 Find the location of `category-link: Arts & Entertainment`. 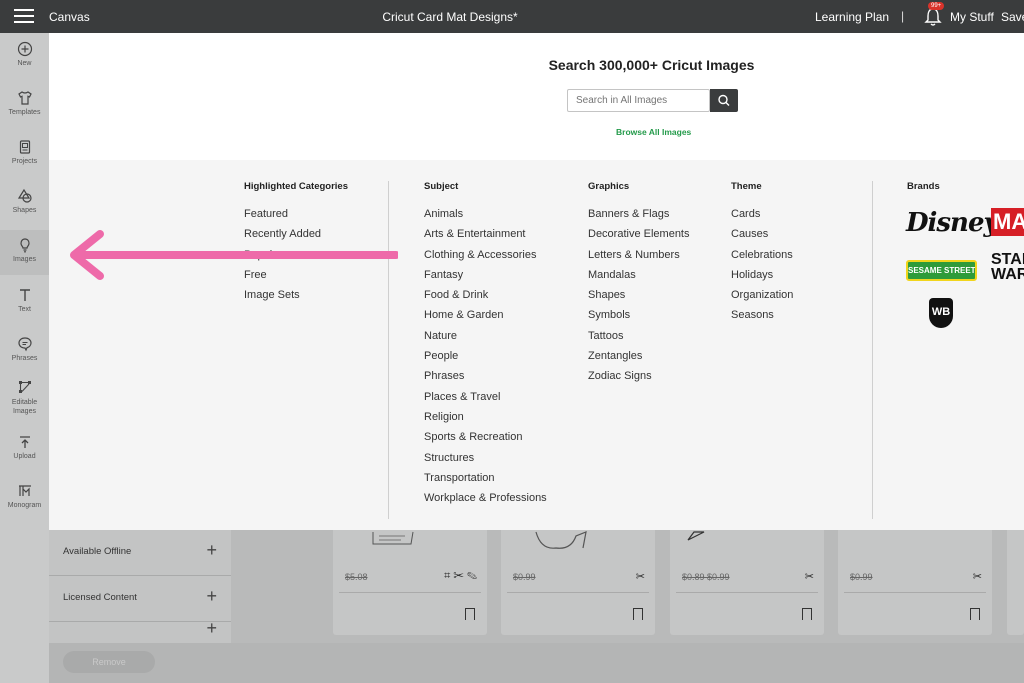

category-link: Arts & Entertainment is located at coordinates (485, 238).